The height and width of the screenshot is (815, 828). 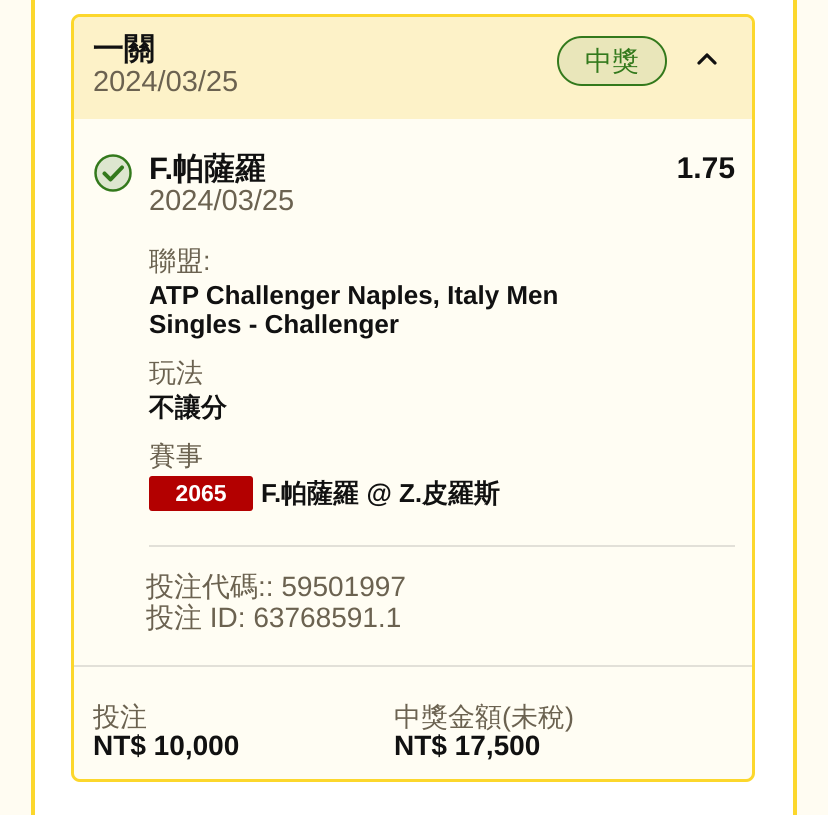 I want to click on ticket-title: 一關, so click(x=124, y=49).